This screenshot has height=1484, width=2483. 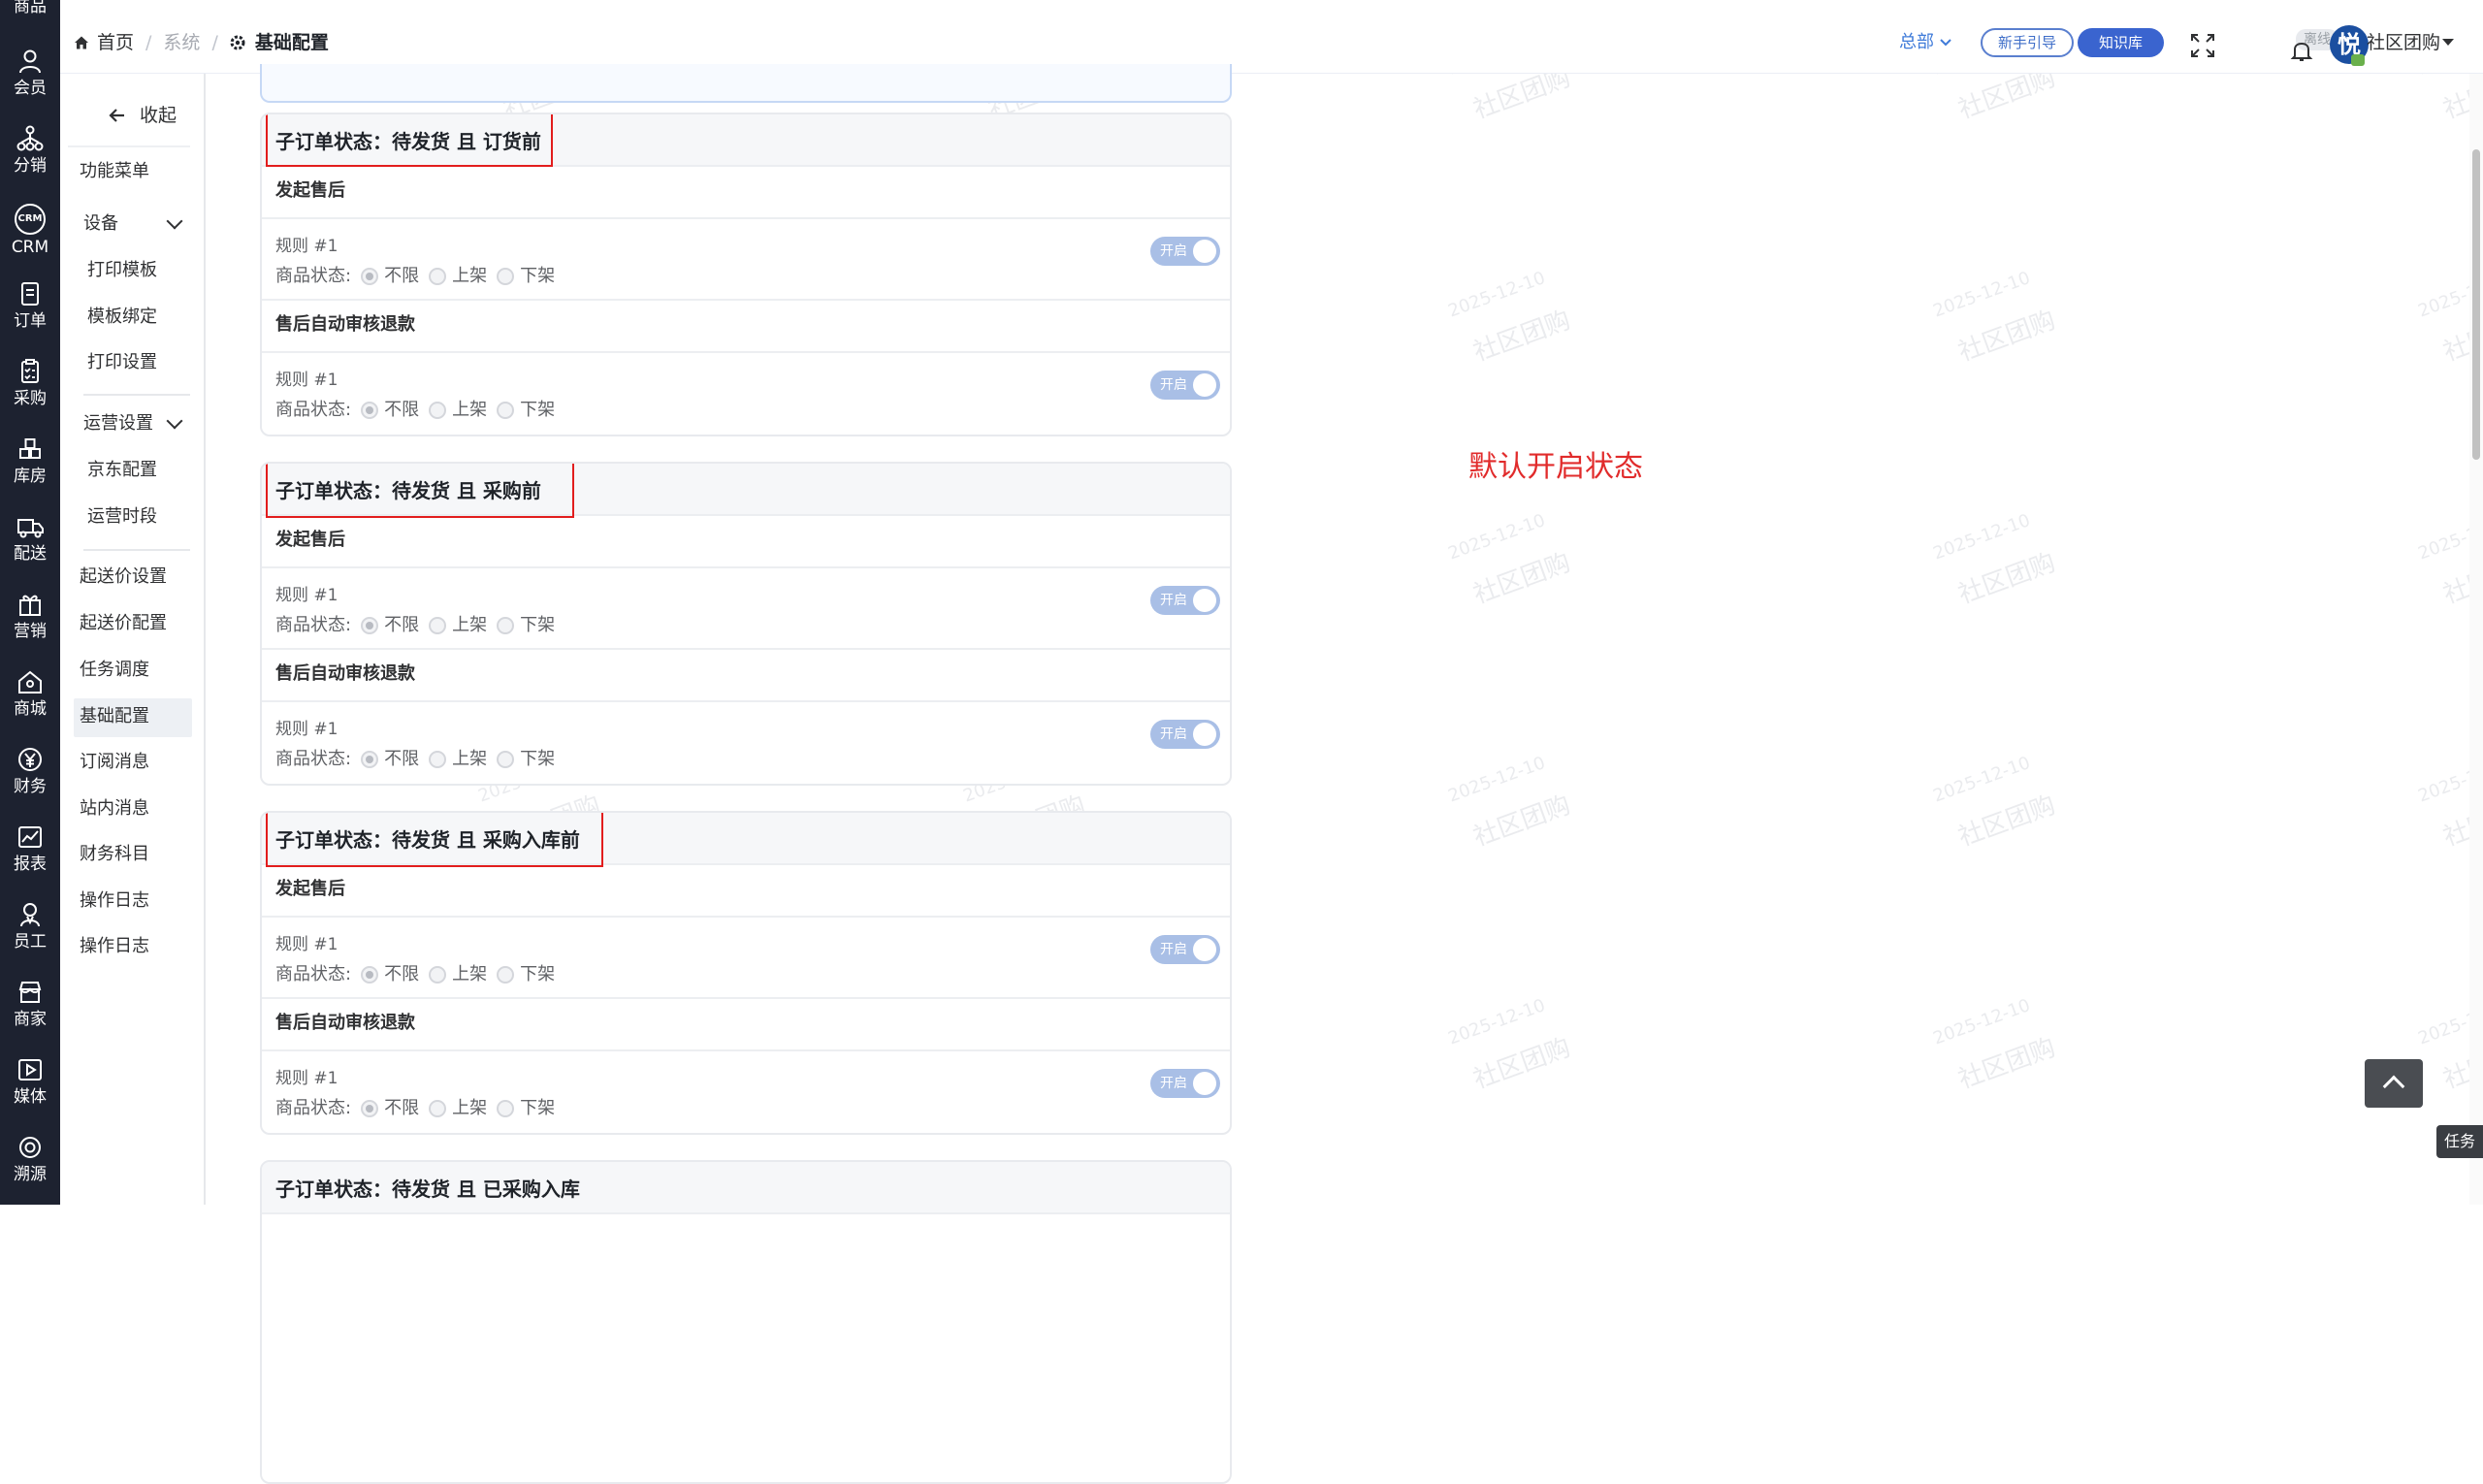 I want to click on toggle-knob, so click(x=1204, y=1083).